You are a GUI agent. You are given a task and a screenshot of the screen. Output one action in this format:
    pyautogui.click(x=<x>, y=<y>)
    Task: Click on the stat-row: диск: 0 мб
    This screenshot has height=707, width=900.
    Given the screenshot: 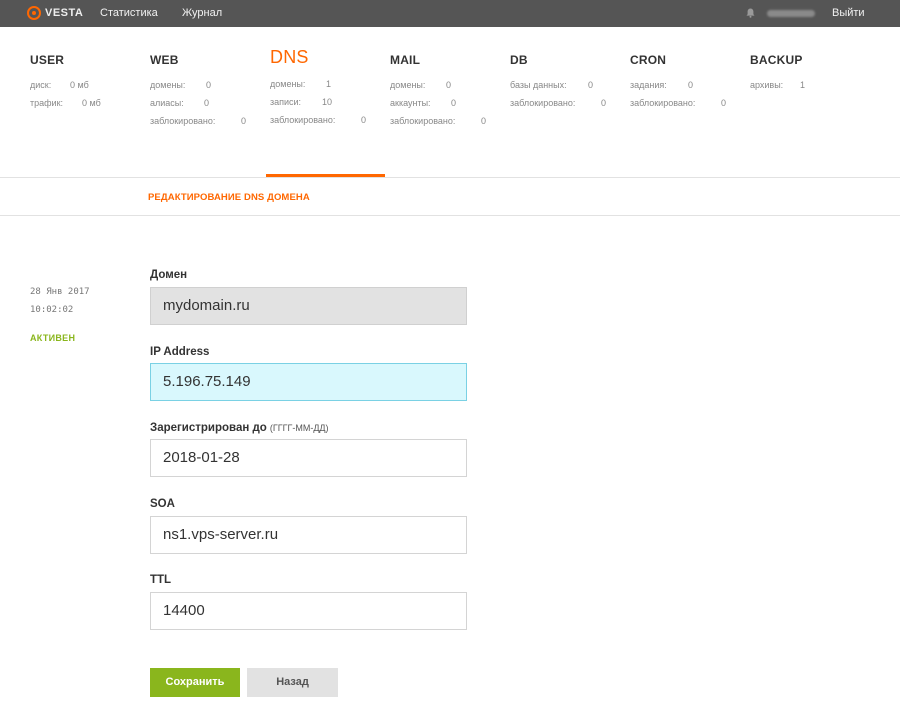 What is the action you would take?
    pyautogui.click(x=59, y=85)
    